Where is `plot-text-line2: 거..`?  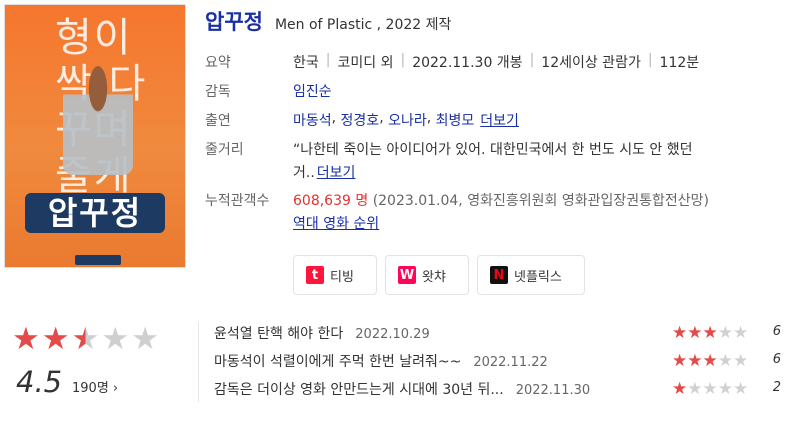 plot-text-line2: 거.. is located at coordinates (304, 173).